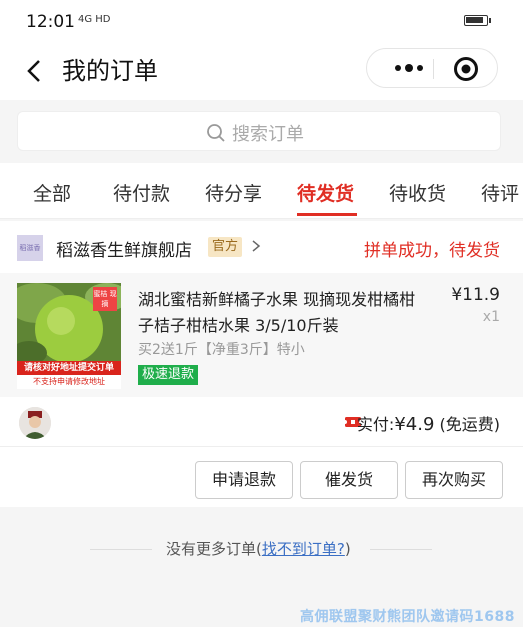  I want to click on mini-program-capsule, so click(432, 68).